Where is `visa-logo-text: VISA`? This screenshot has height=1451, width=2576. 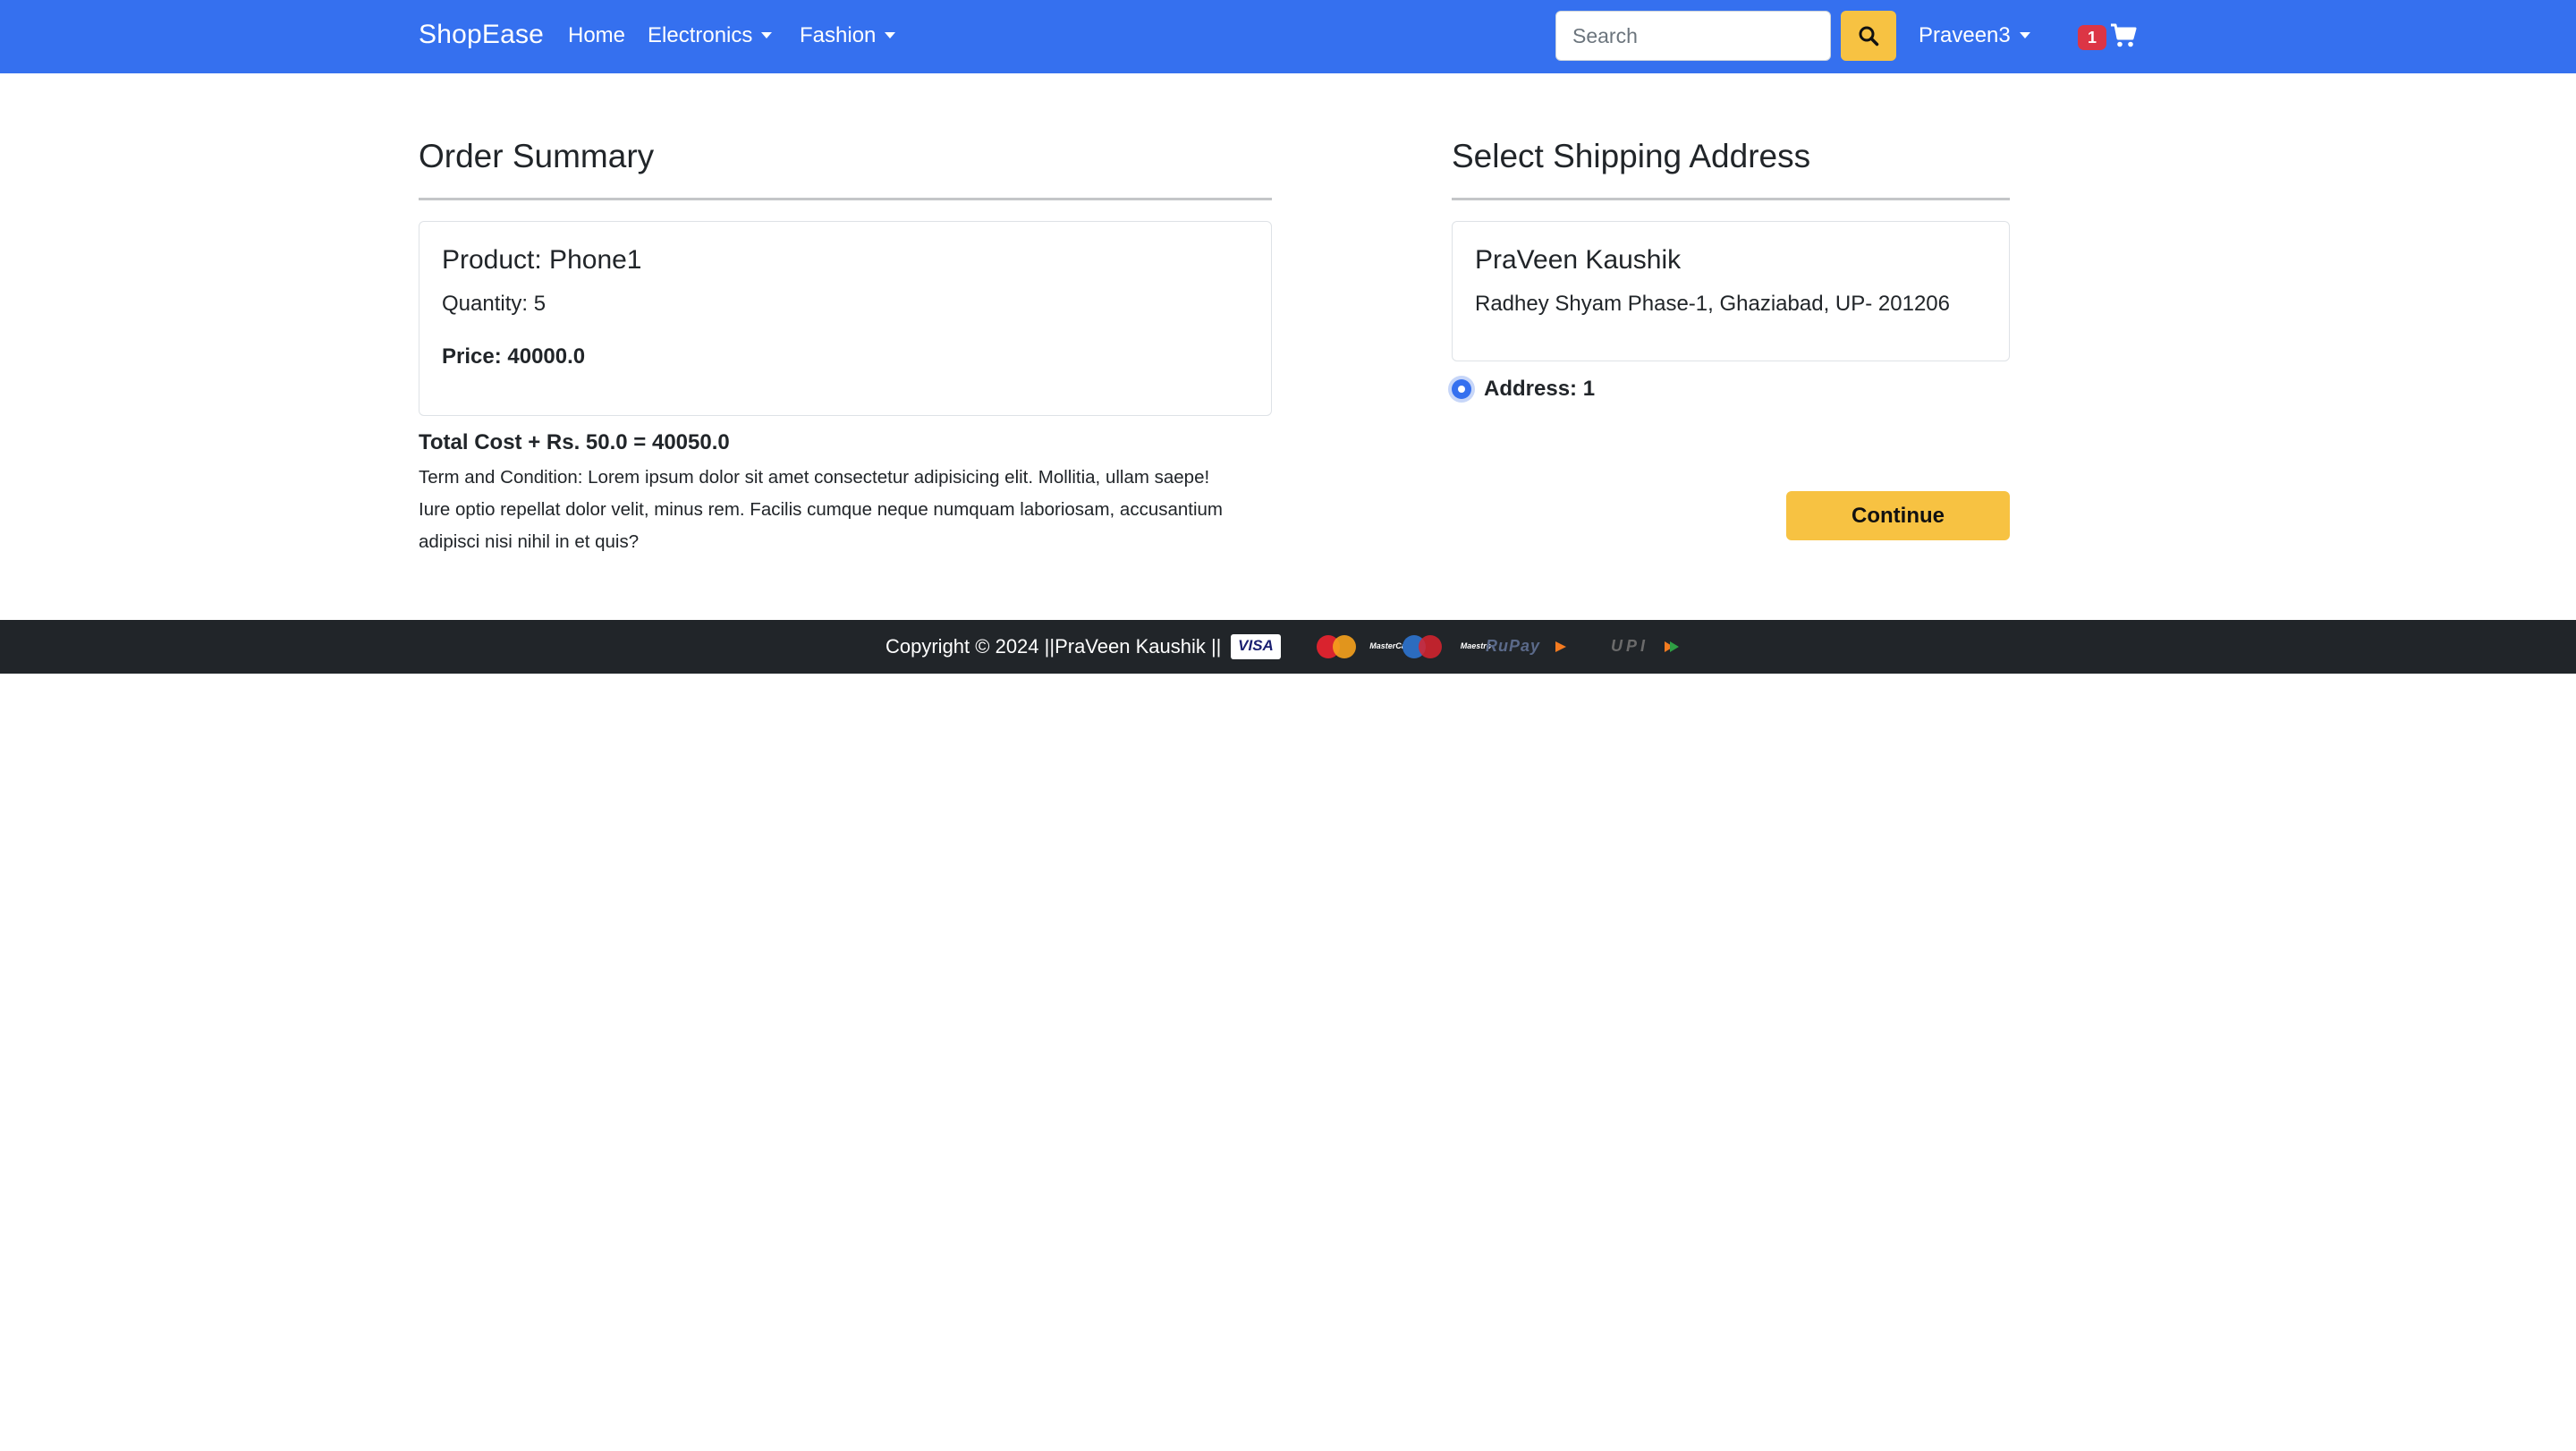 visa-logo-text: VISA is located at coordinates (1256, 645).